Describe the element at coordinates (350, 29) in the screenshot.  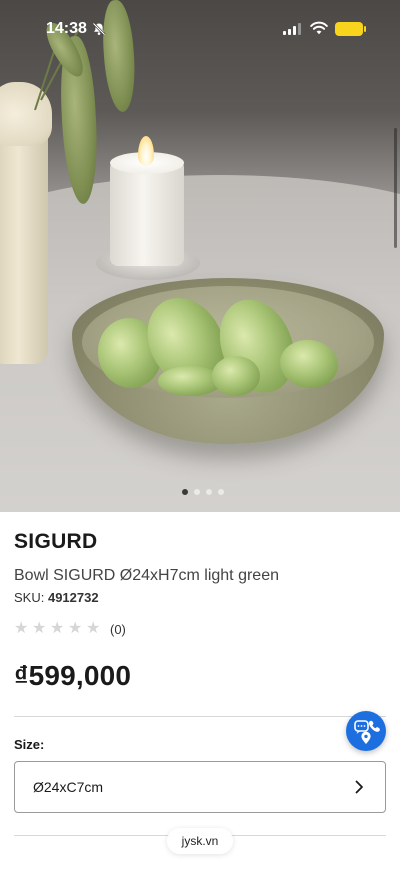
I see `battery-icon` at that location.